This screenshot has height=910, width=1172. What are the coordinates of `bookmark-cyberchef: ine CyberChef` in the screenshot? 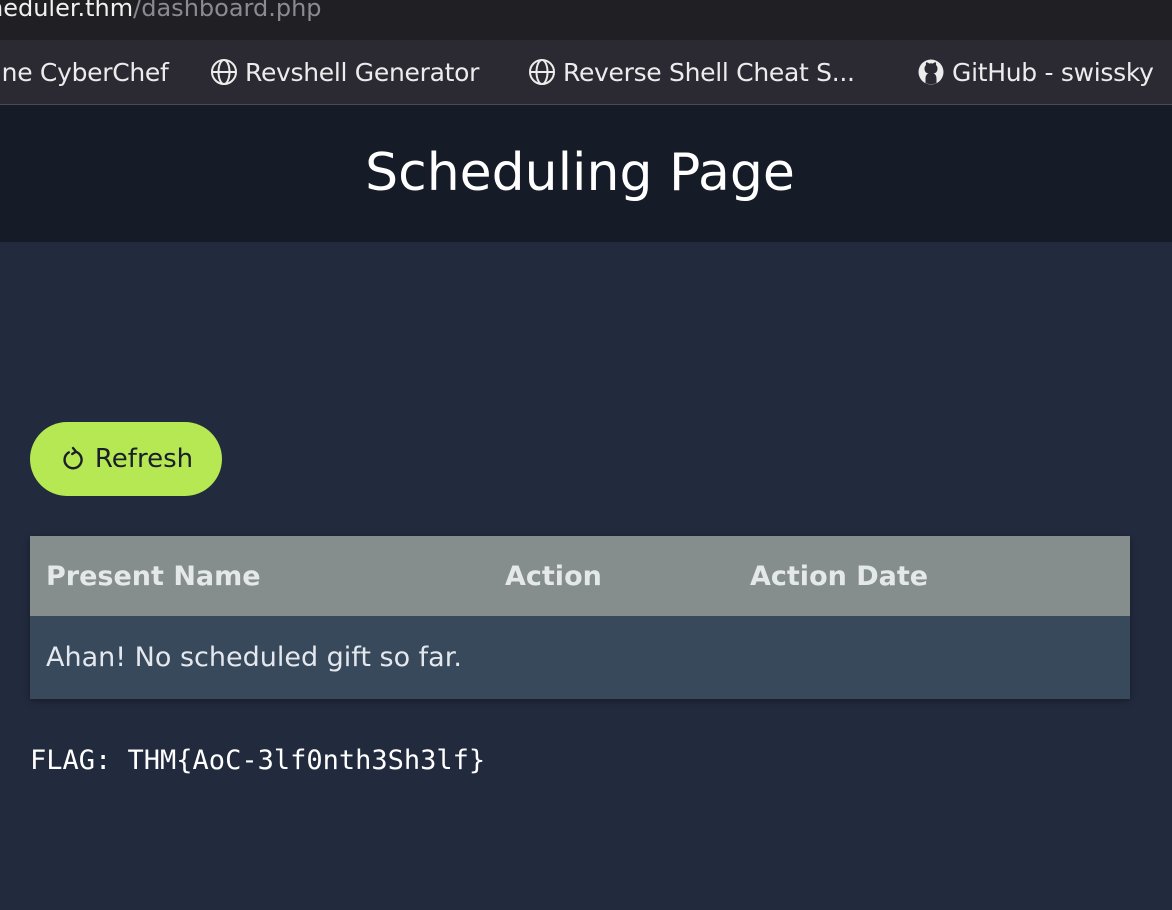 It's located at (84, 72).